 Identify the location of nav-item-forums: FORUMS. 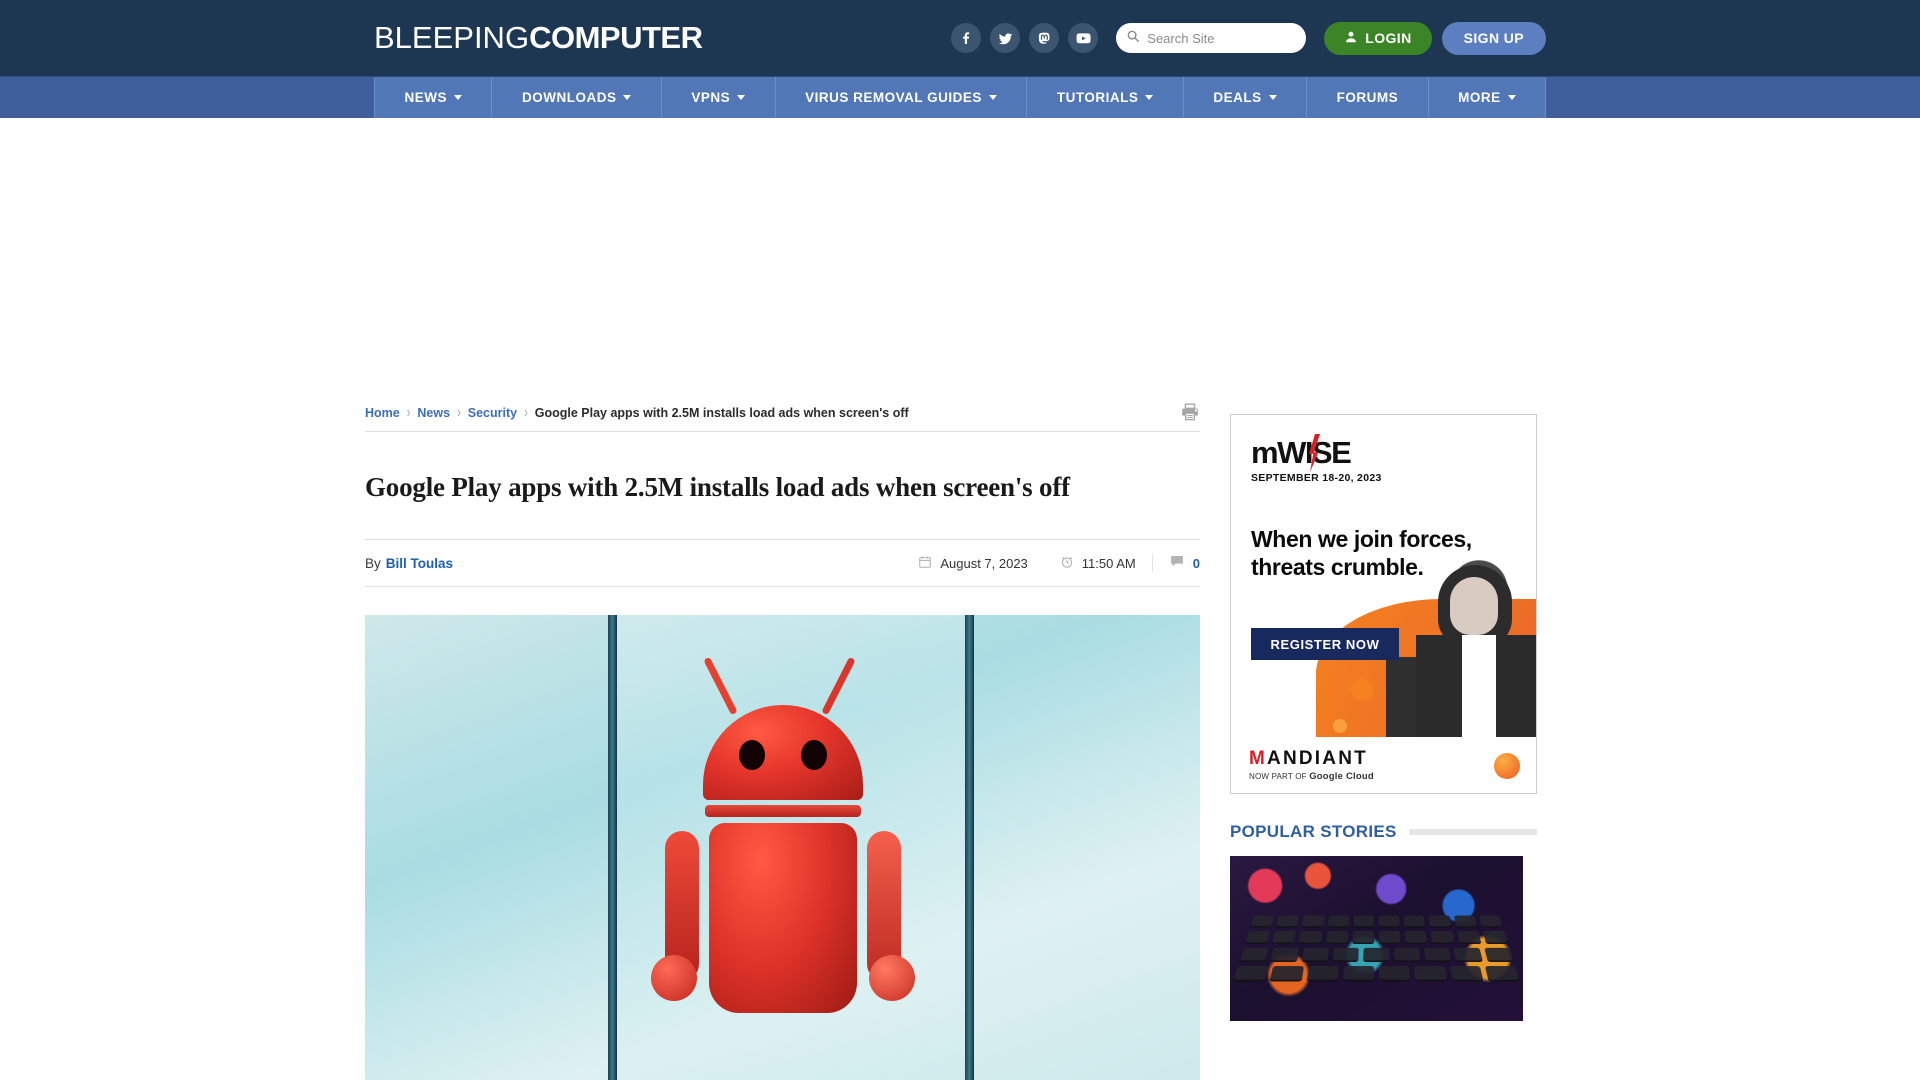
(1368, 97).